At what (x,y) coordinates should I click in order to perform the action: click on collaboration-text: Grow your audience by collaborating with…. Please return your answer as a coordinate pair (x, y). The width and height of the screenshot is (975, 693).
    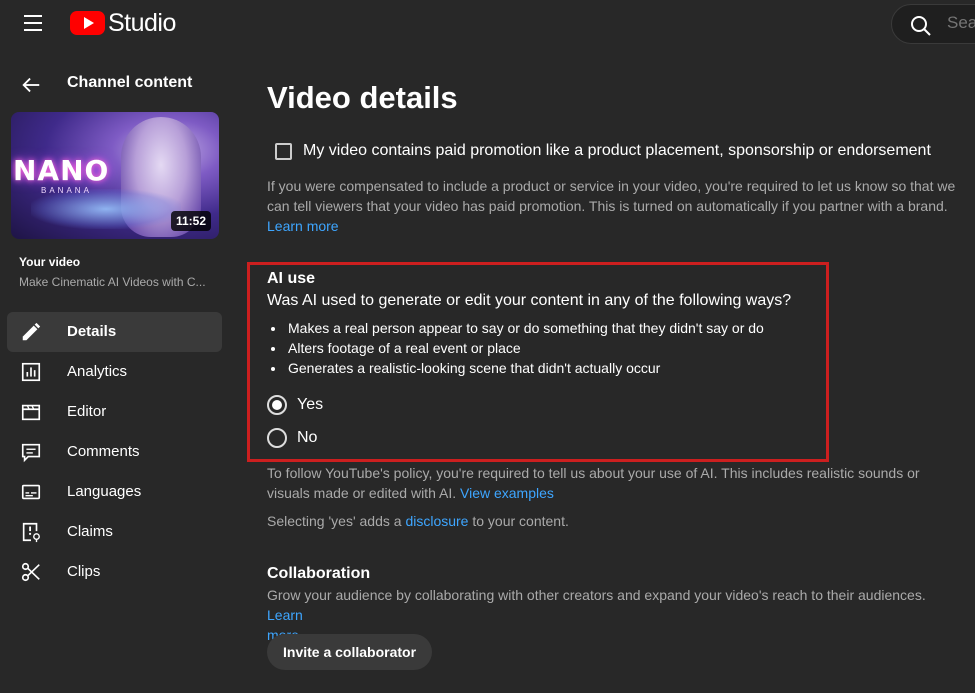
    Looking at the image, I should click on (596, 595).